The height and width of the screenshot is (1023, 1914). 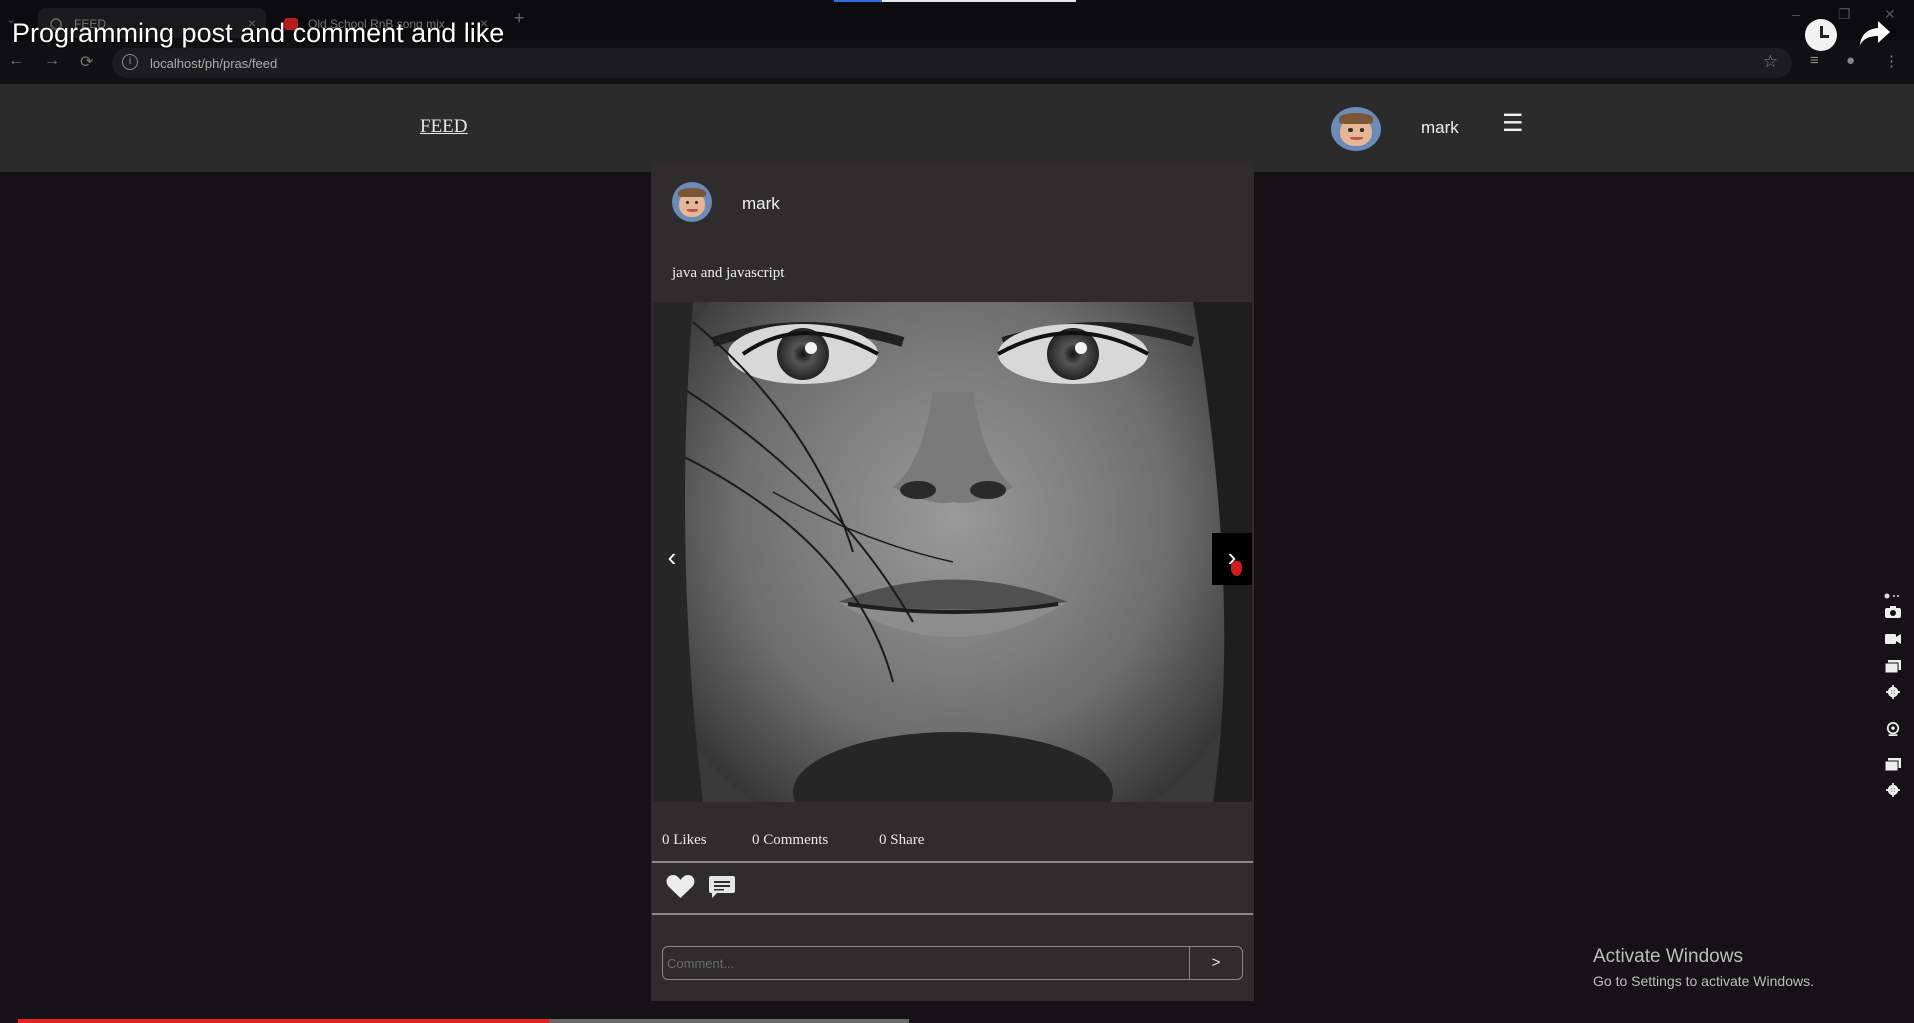 What do you see at coordinates (1770, 62) in the screenshot?
I see `bookmark-star-icon: ☆` at bounding box center [1770, 62].